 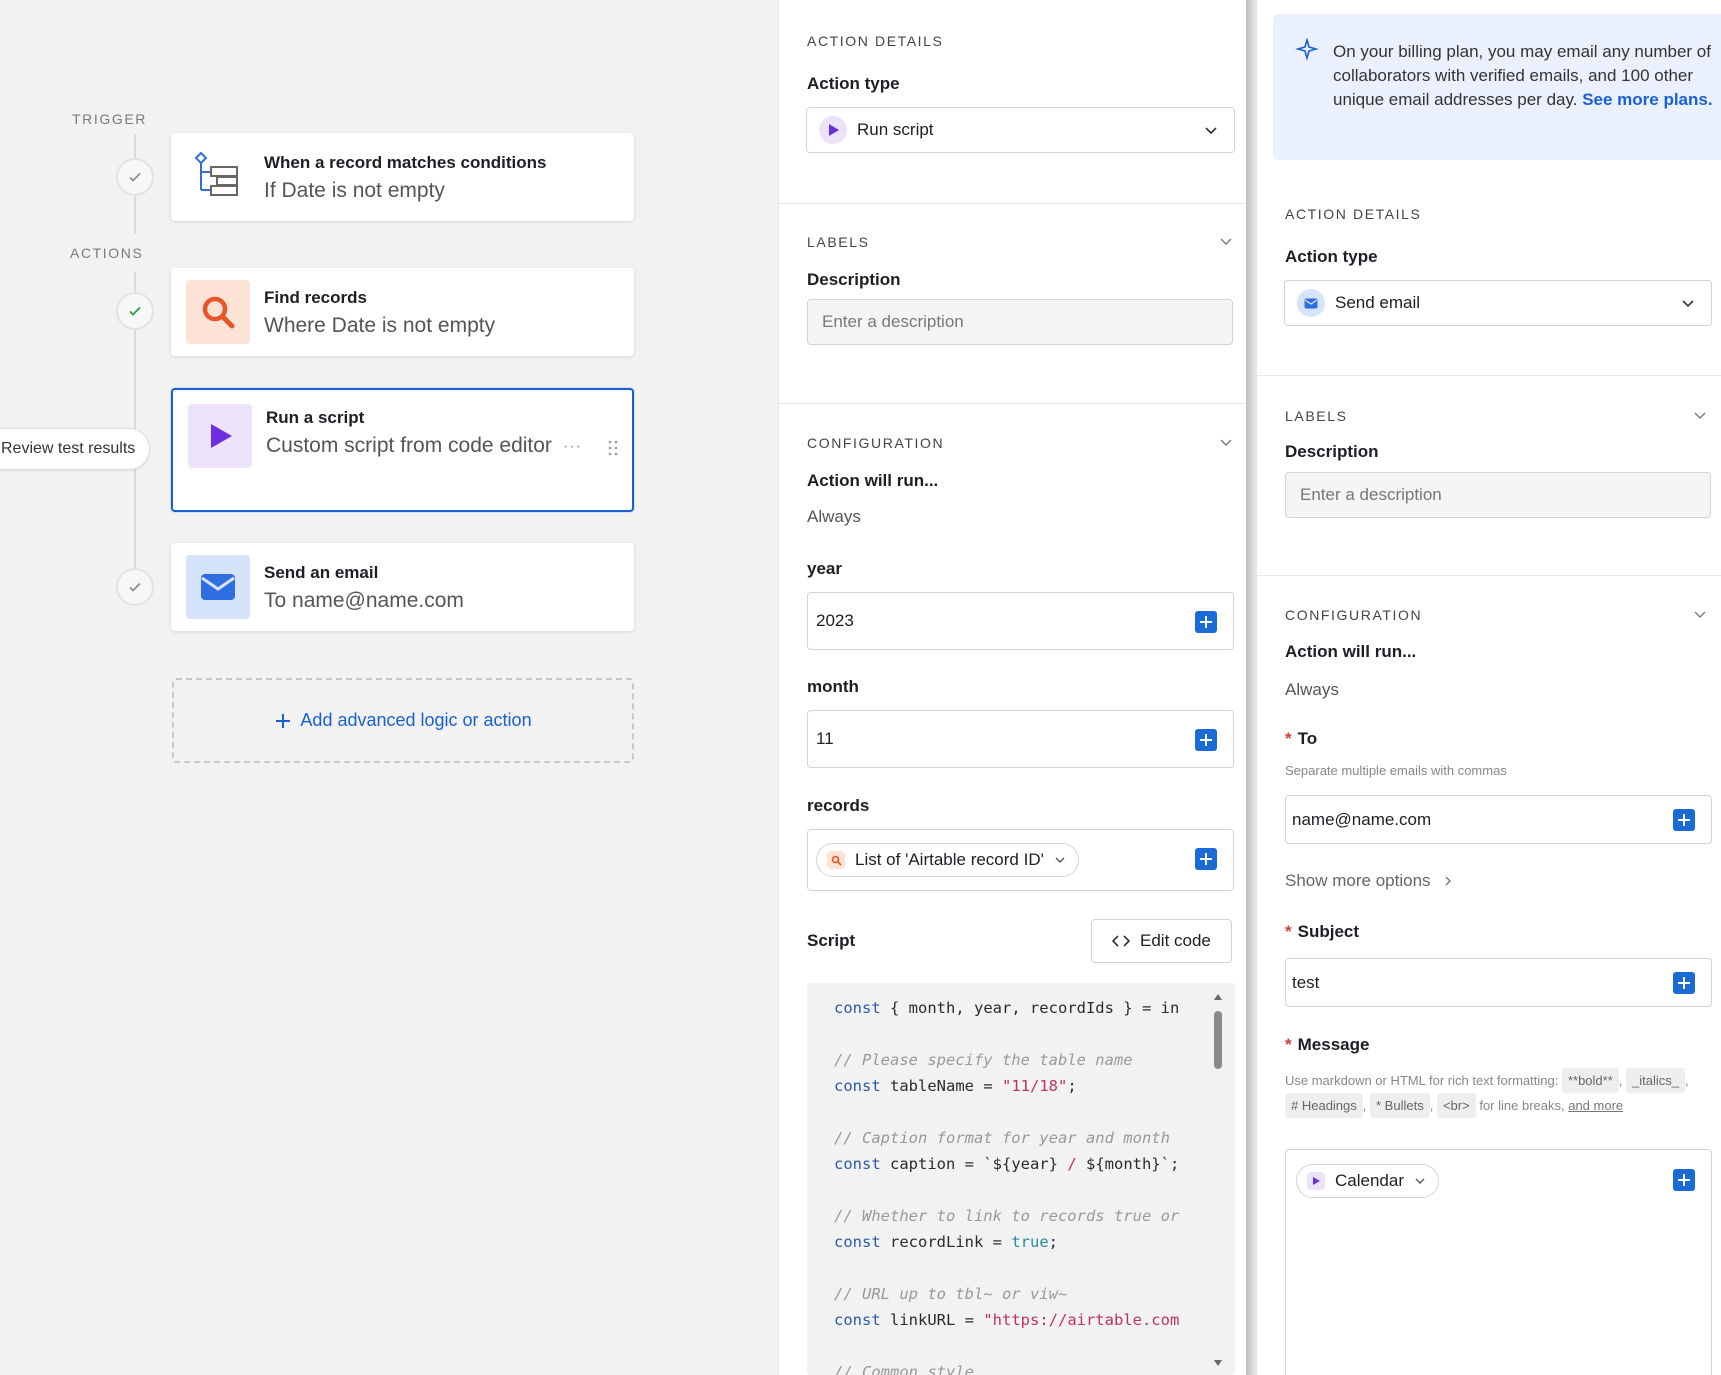 What do you see at coordinates (947, 860) in the screenshot?
I see `records-token-pill: List of 'Airtable record ID'` at bounding box center [947, 860].